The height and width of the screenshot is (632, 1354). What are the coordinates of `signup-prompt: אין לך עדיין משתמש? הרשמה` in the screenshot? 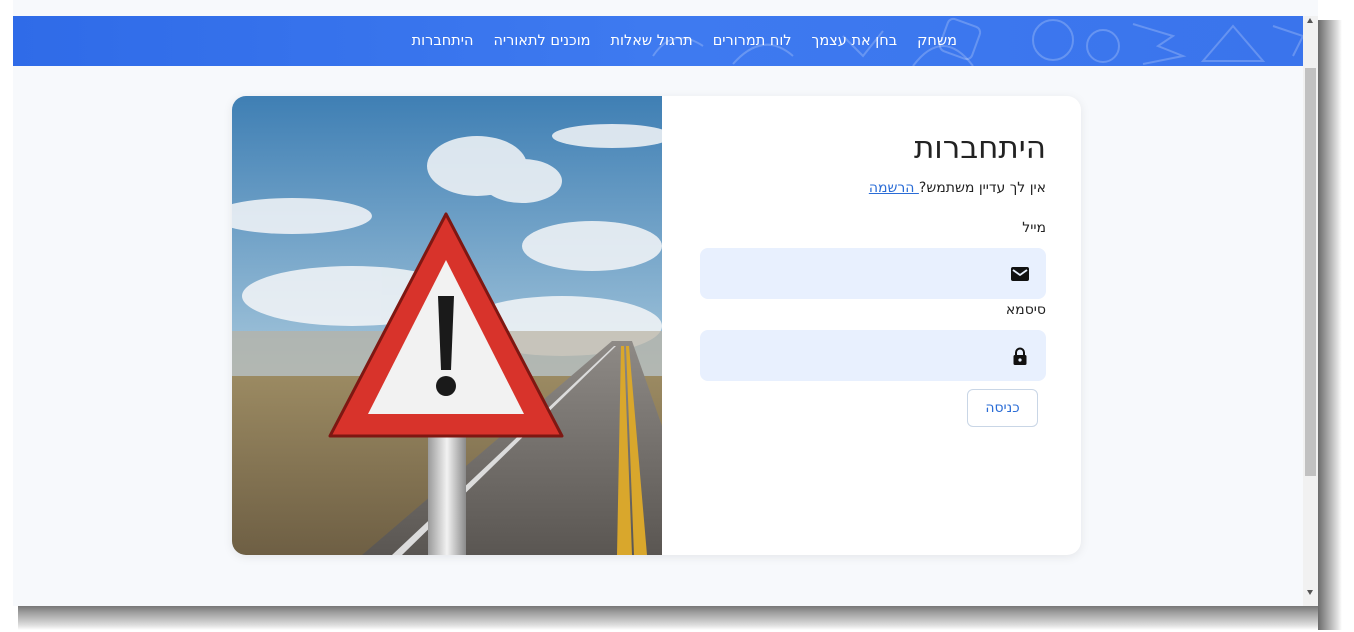 It's located at (957, 188).